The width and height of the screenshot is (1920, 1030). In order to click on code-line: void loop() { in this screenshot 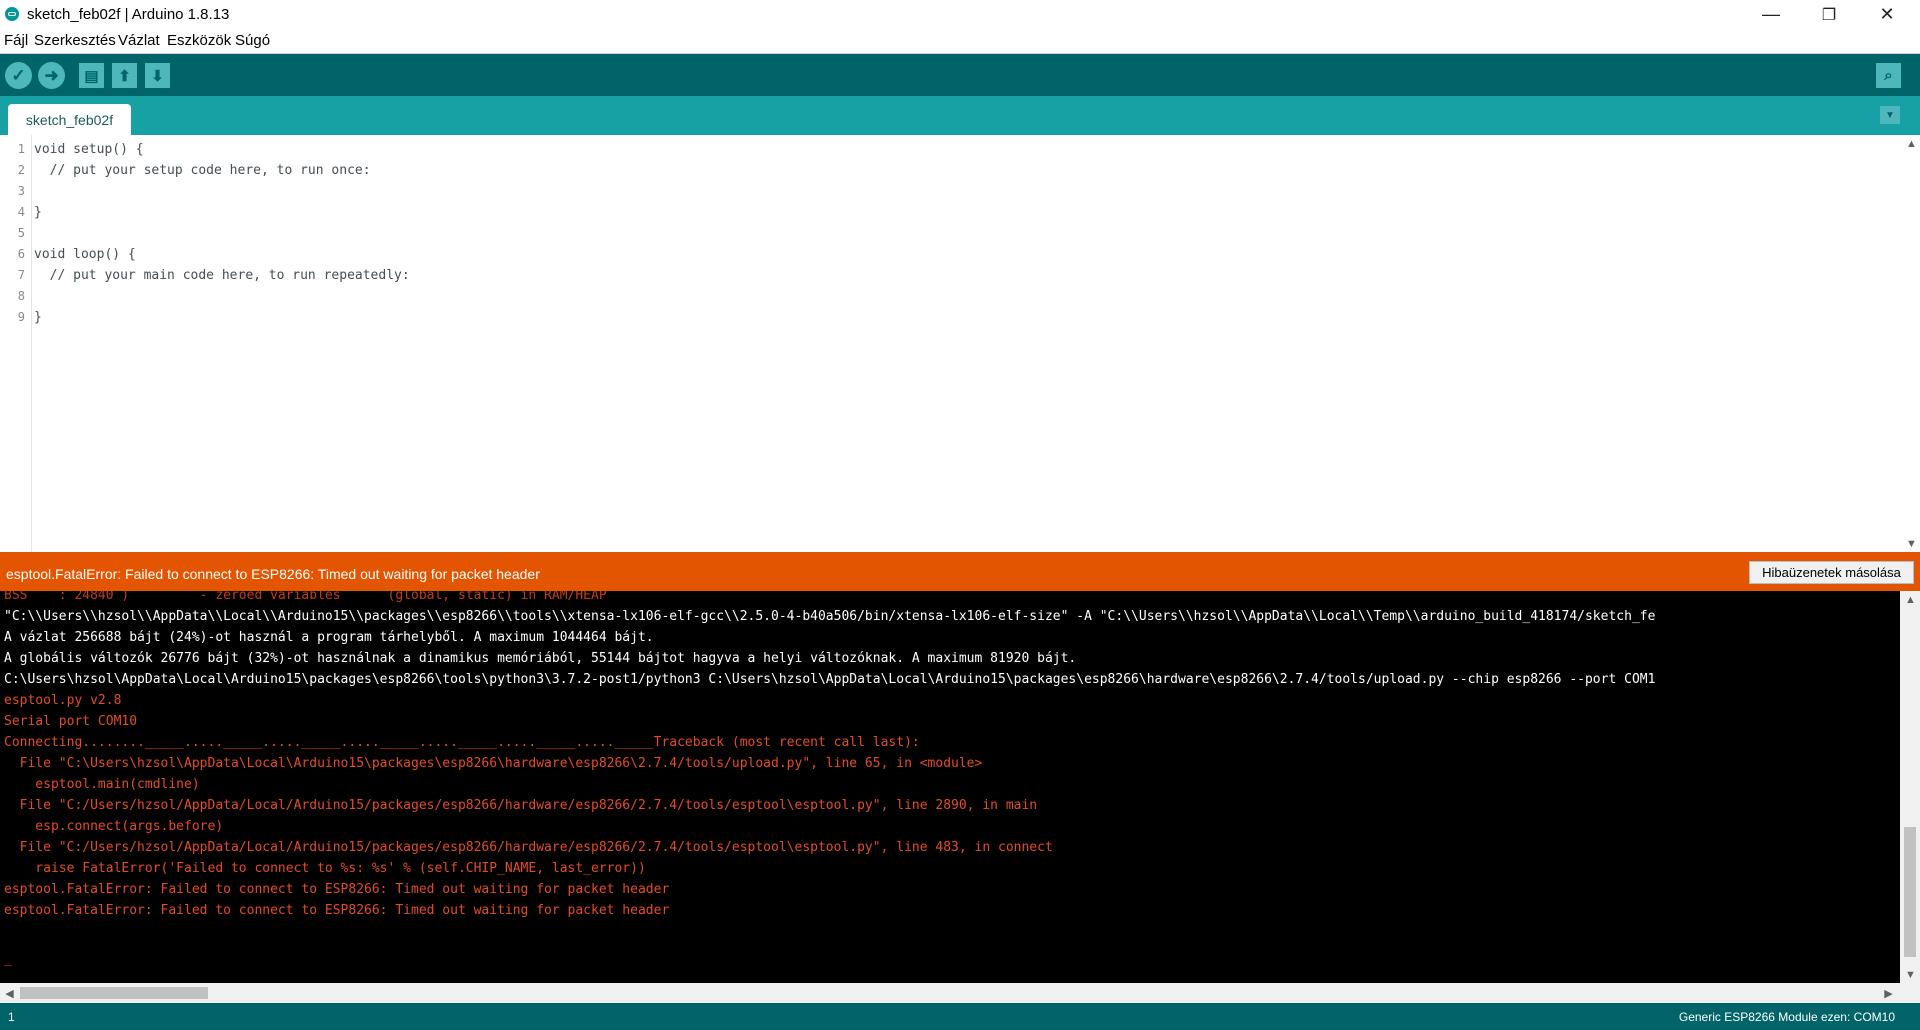, I will do `click(85, 254)`.